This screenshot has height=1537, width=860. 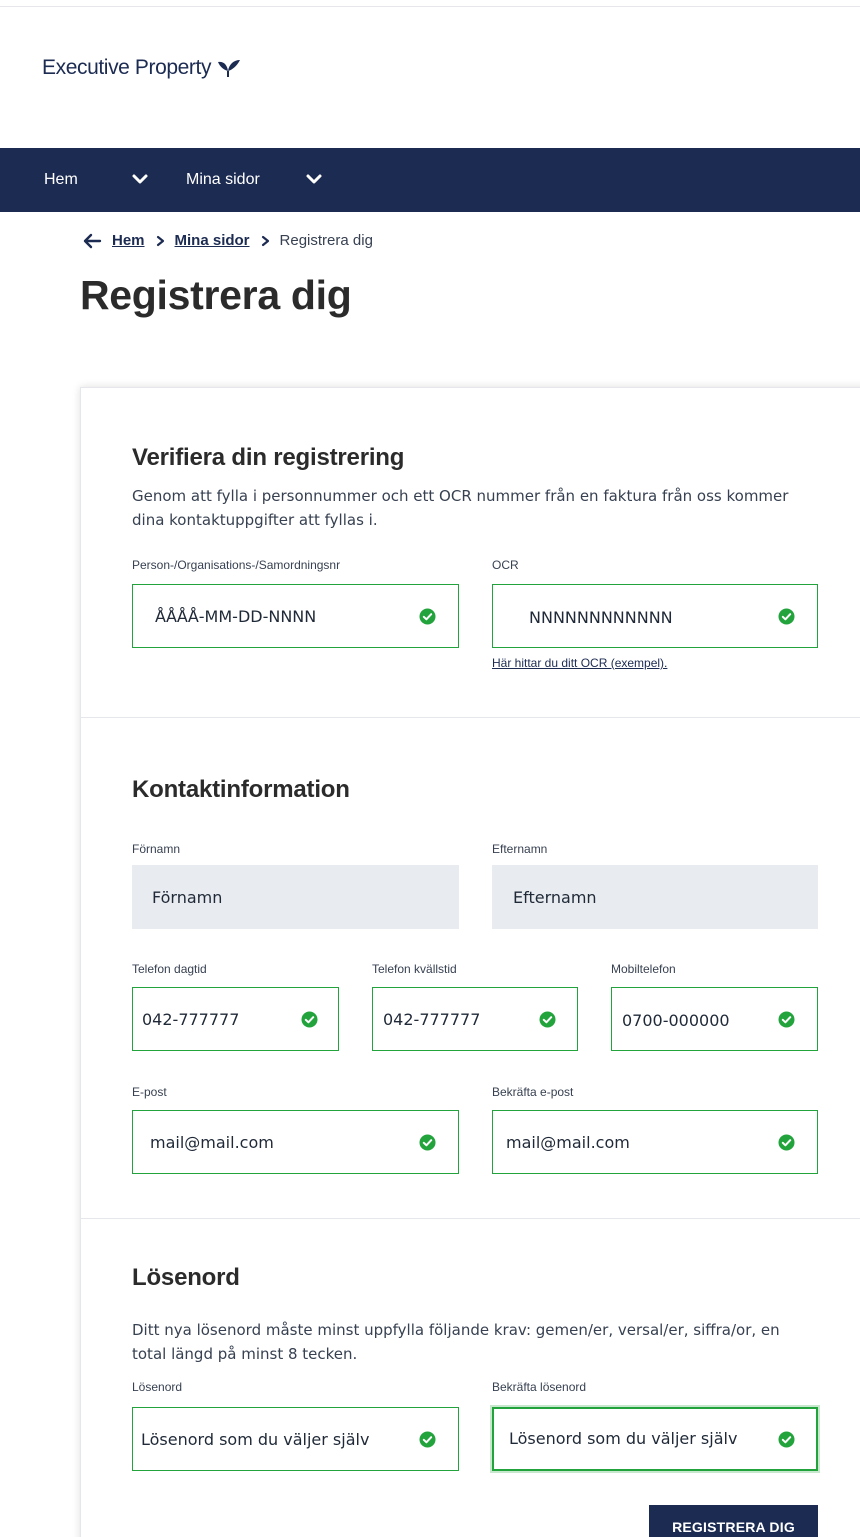 I want to click on firstname-input: Förnamn, so click(x=295, y=897).